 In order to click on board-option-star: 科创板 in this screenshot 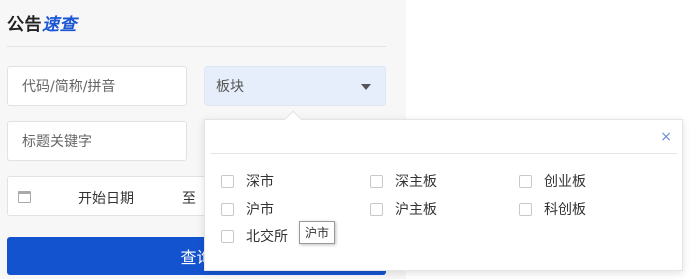, I will do `click(552, 209)`.